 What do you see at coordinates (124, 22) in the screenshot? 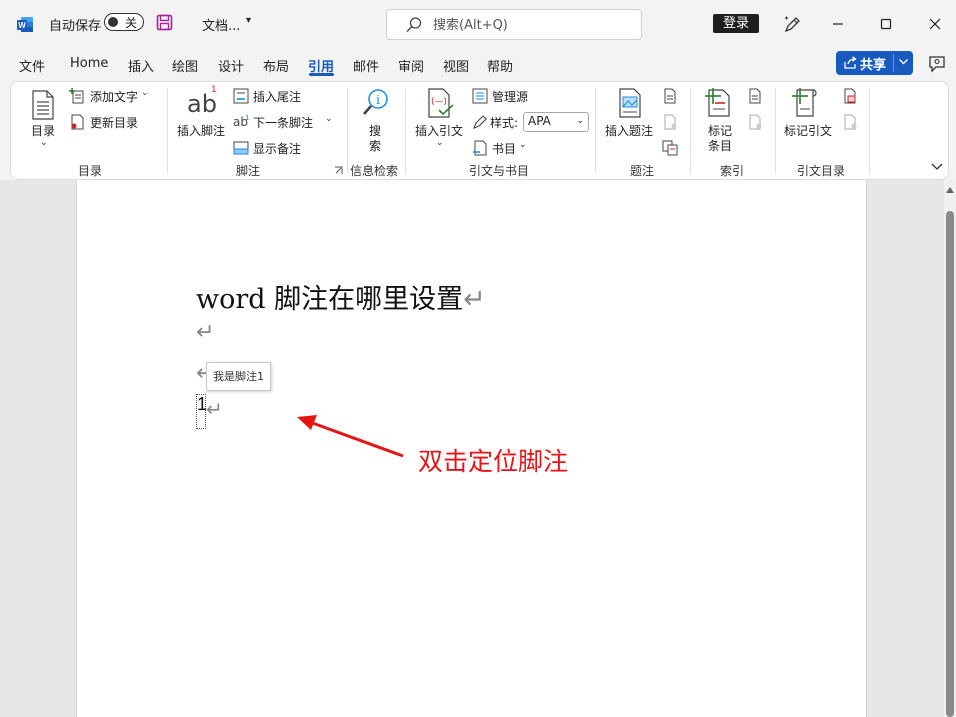
I see `autosave-toggle: 关` at bounding box center [124, 22].